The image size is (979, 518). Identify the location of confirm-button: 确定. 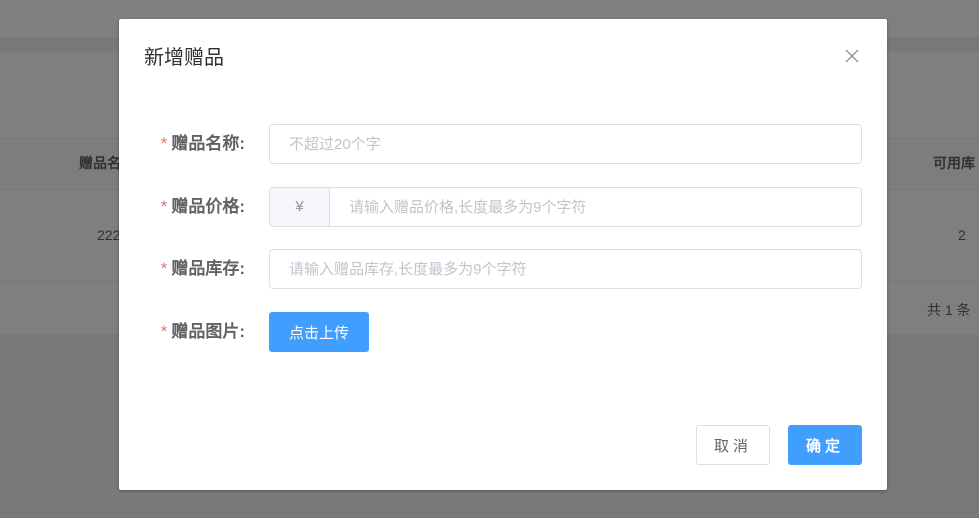
(825, 445).